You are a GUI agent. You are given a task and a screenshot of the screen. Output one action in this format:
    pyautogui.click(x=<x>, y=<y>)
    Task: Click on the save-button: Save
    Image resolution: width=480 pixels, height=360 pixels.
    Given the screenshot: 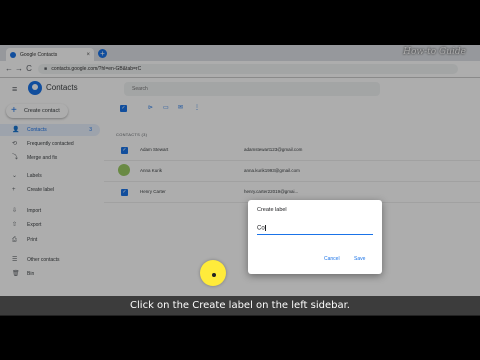 What is the action you would take?
    pyautogui.click(x=359, y=259)
    